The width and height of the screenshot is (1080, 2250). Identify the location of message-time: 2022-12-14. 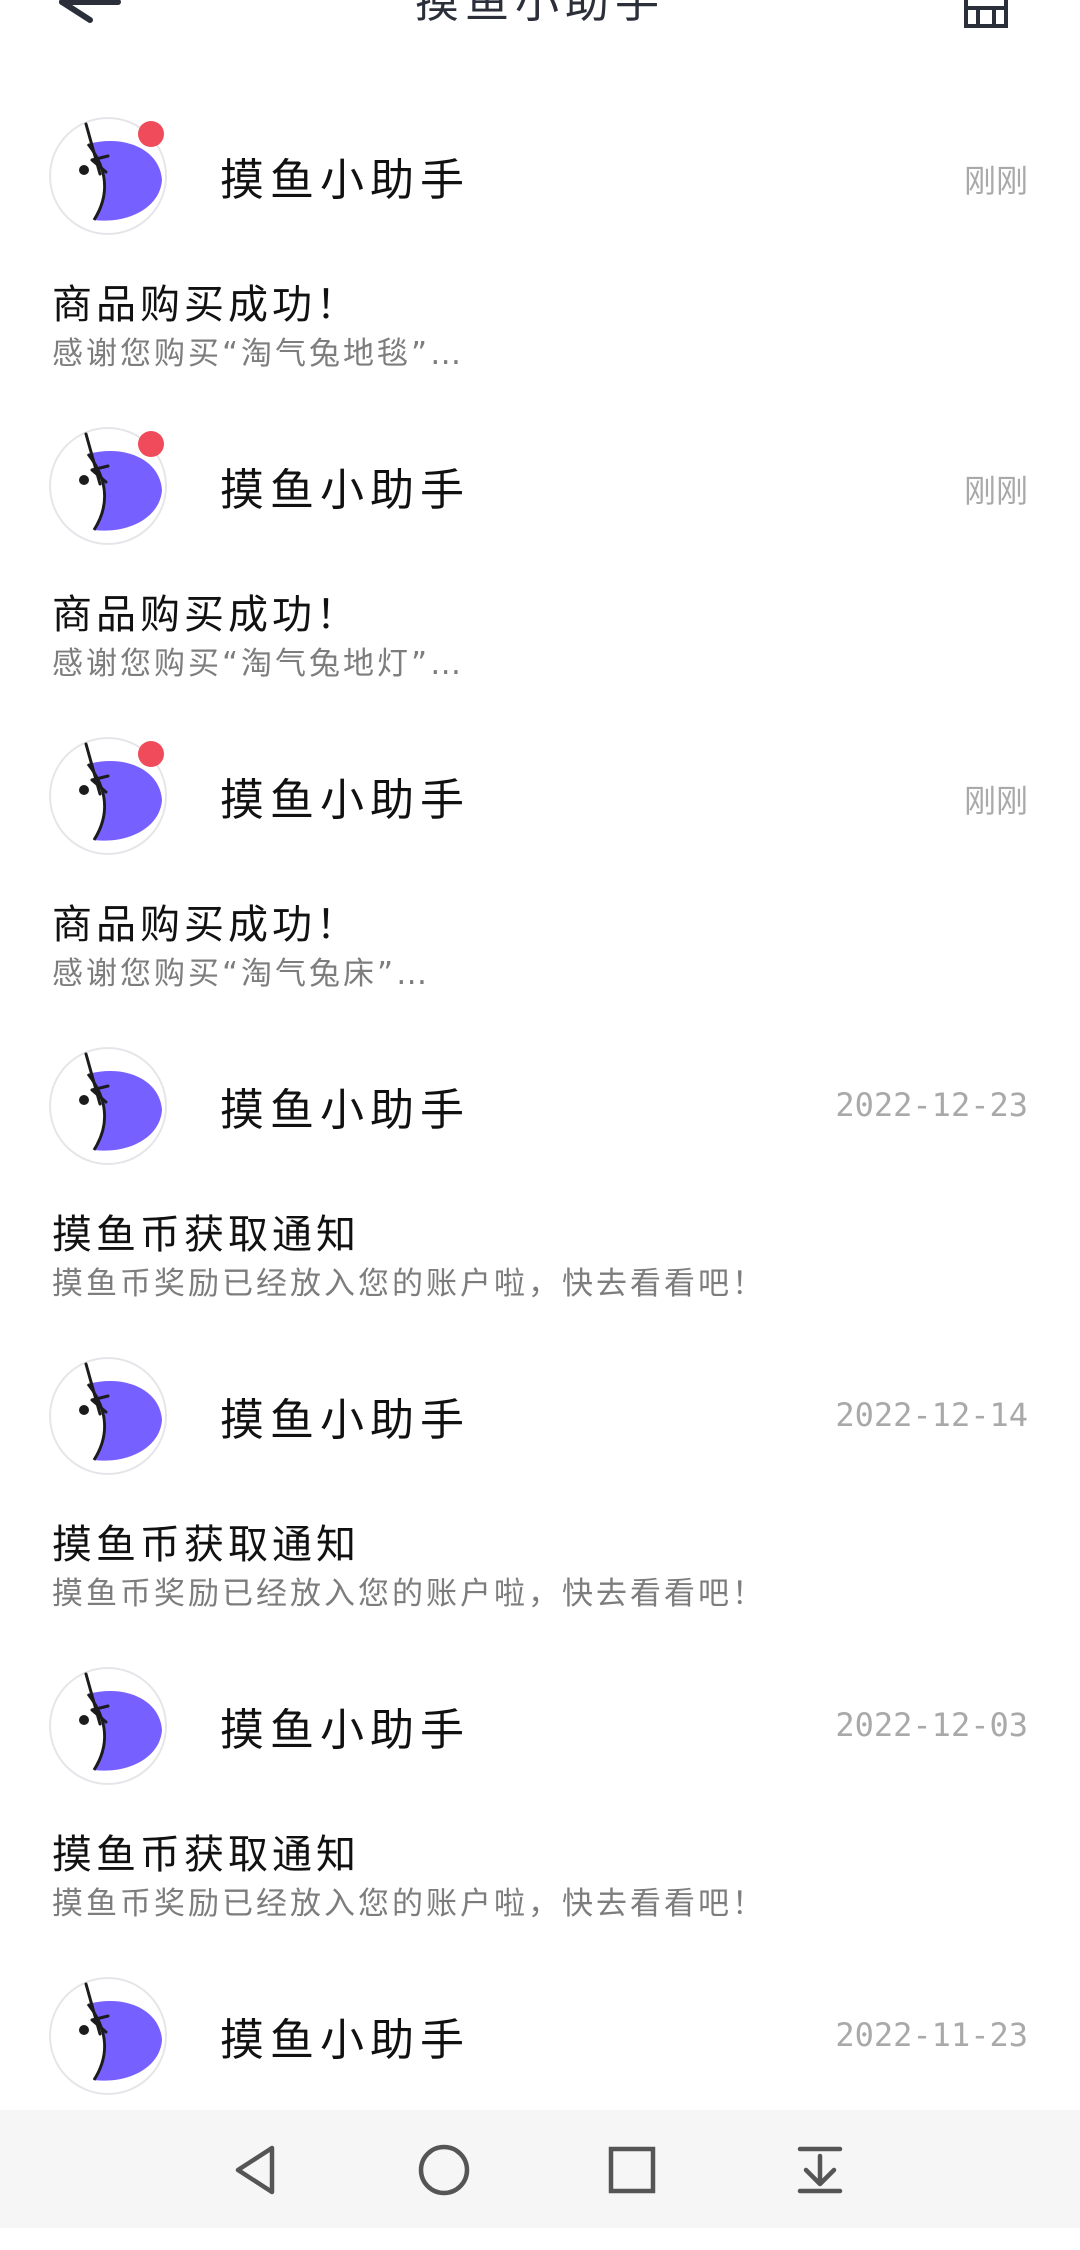
(931, 1415).